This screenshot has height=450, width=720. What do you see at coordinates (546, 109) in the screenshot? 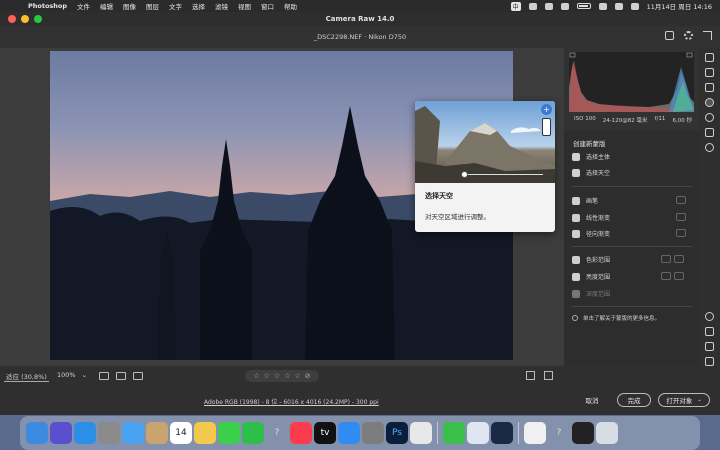
I see `add-mask-icon: +` at bounding box center [546, 109].